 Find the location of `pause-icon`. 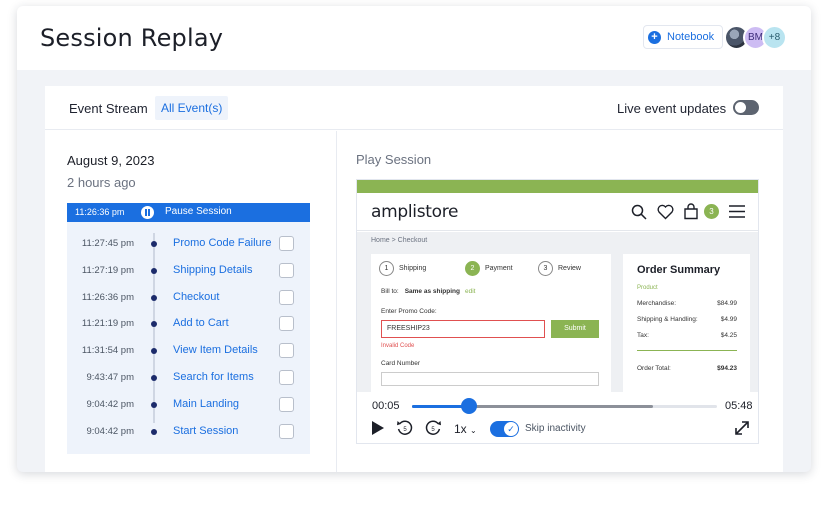

pause-icon is located at coordinates (147, 212).